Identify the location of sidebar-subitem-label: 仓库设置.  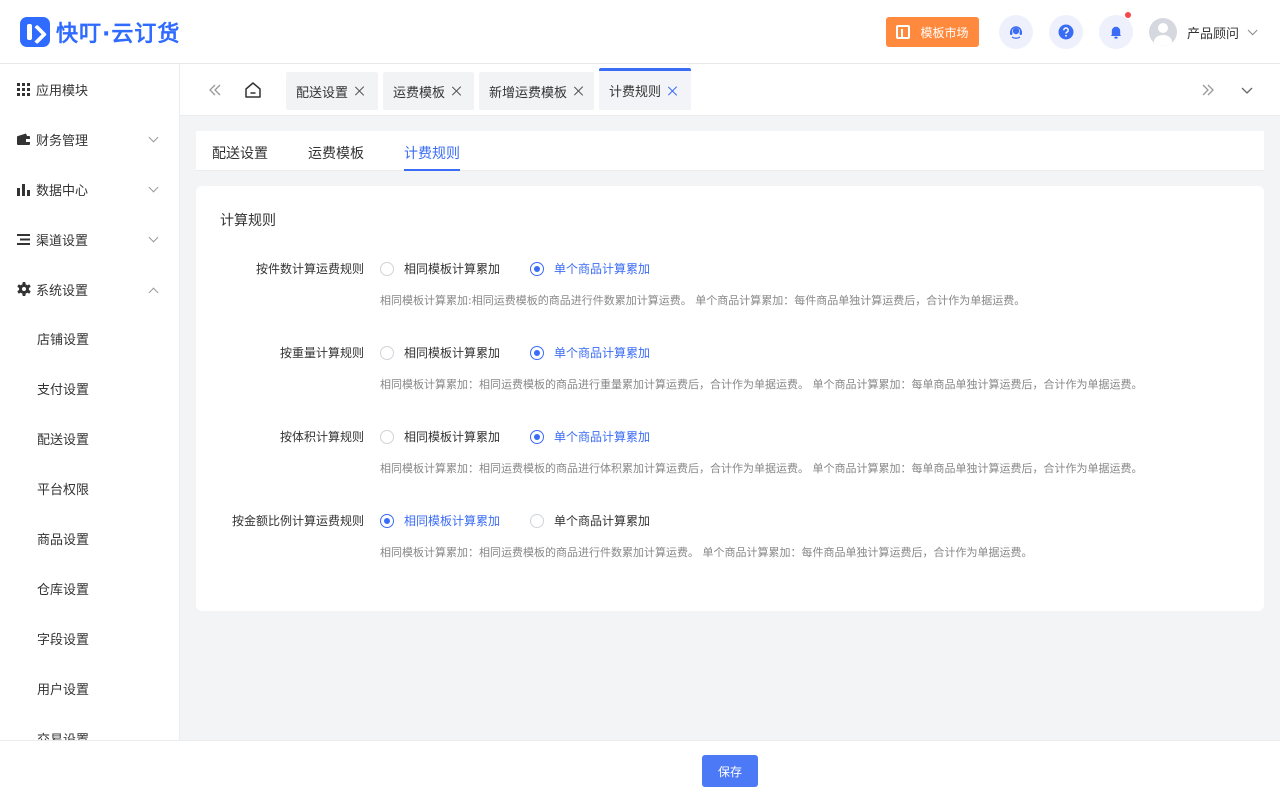
(63, 590).